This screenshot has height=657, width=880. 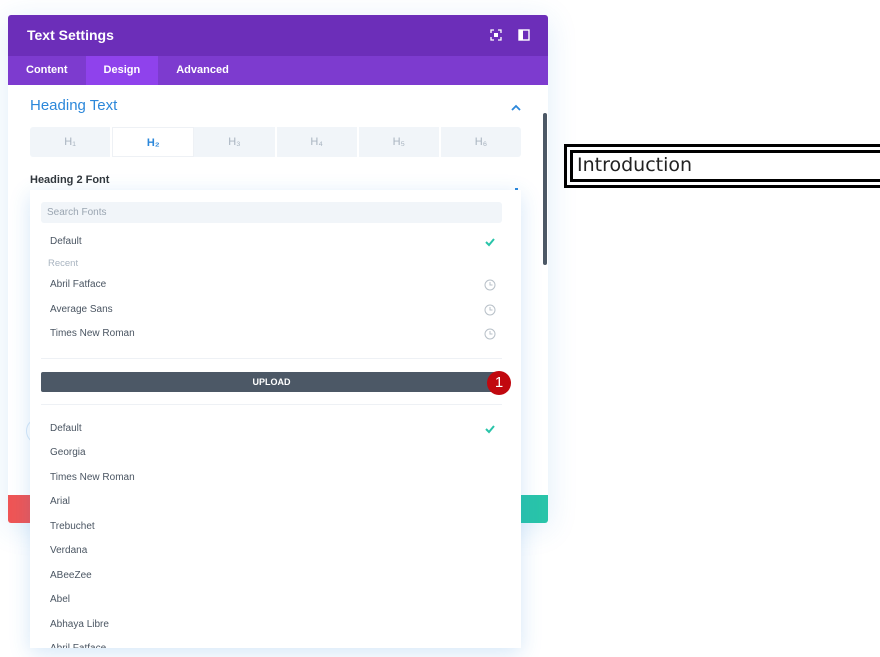 What do you see at coordinates (278, 35) in the screenshot?
I see `modal-header: Text Settings` at bounding box center [278, 35].